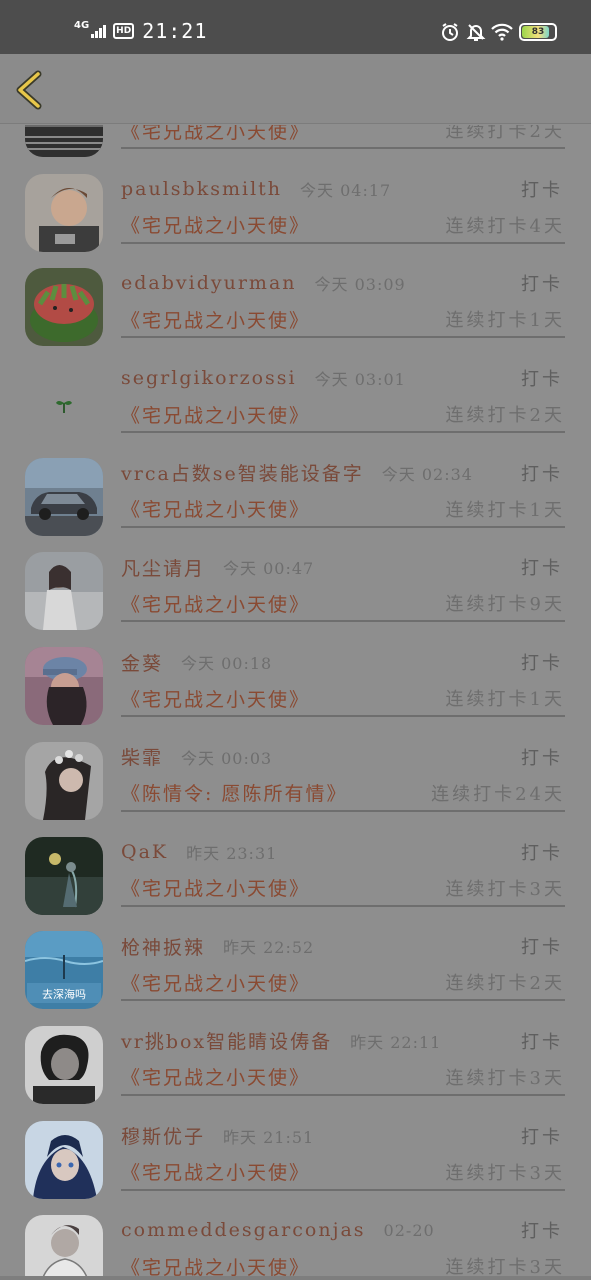  What do you see at coordinates (144, 852) in the screenshot?
I see `user-name: QaK` at bounding box center [144, 852].